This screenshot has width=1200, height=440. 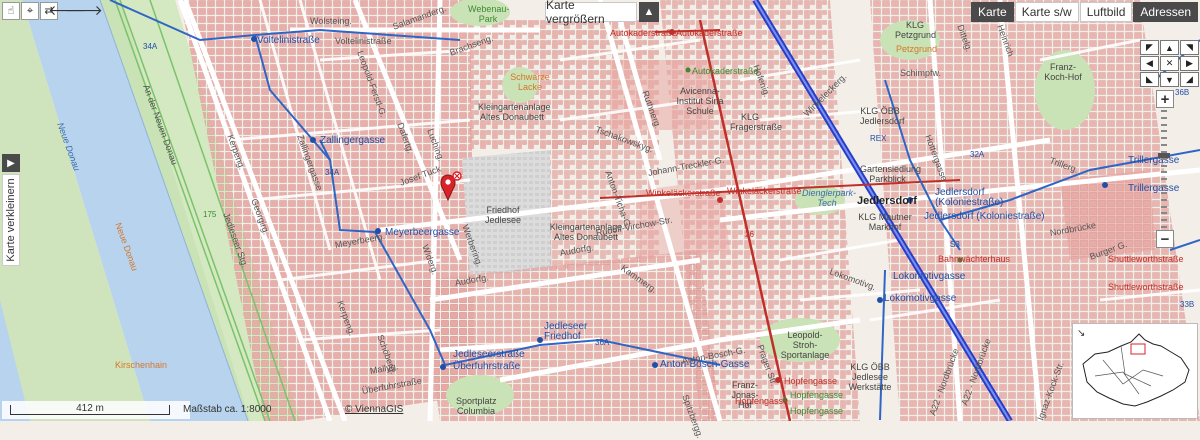 I want to click on label-voltelinistrasse2: Voltelinistraße, so click(x=363, y=41).